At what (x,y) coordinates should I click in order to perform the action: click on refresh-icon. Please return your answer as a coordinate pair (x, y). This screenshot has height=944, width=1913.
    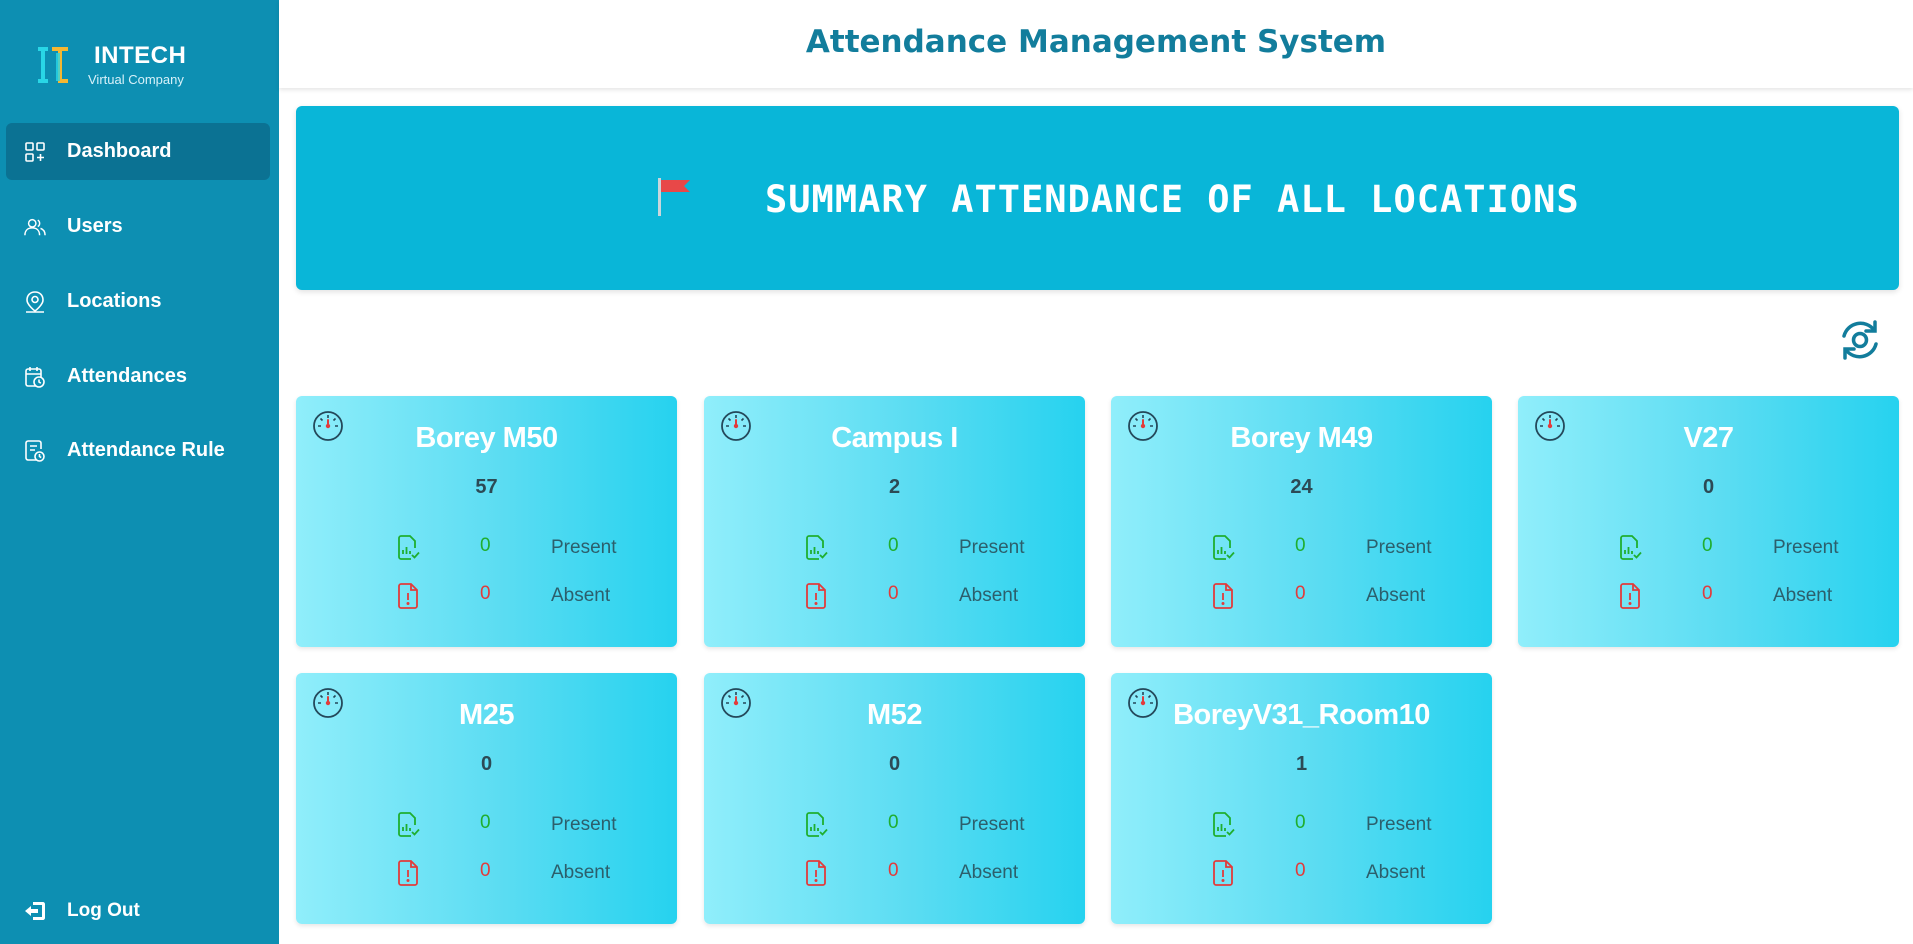
    Looking at the image, I should click on (1860, 340).